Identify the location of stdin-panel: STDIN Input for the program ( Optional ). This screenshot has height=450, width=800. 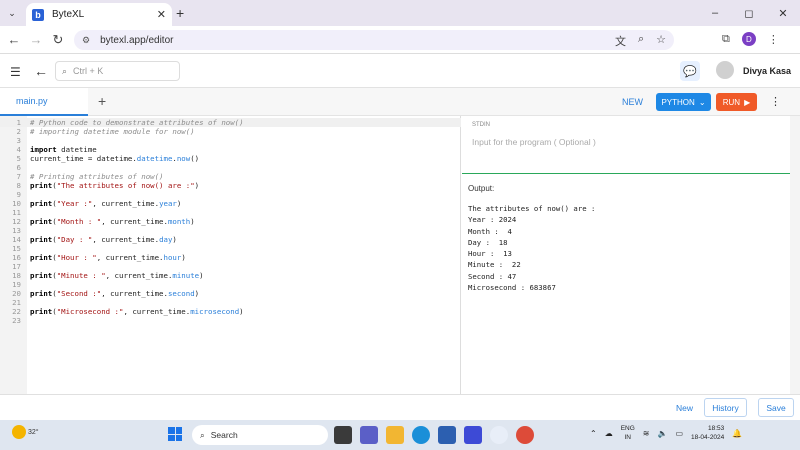
(626, 145).